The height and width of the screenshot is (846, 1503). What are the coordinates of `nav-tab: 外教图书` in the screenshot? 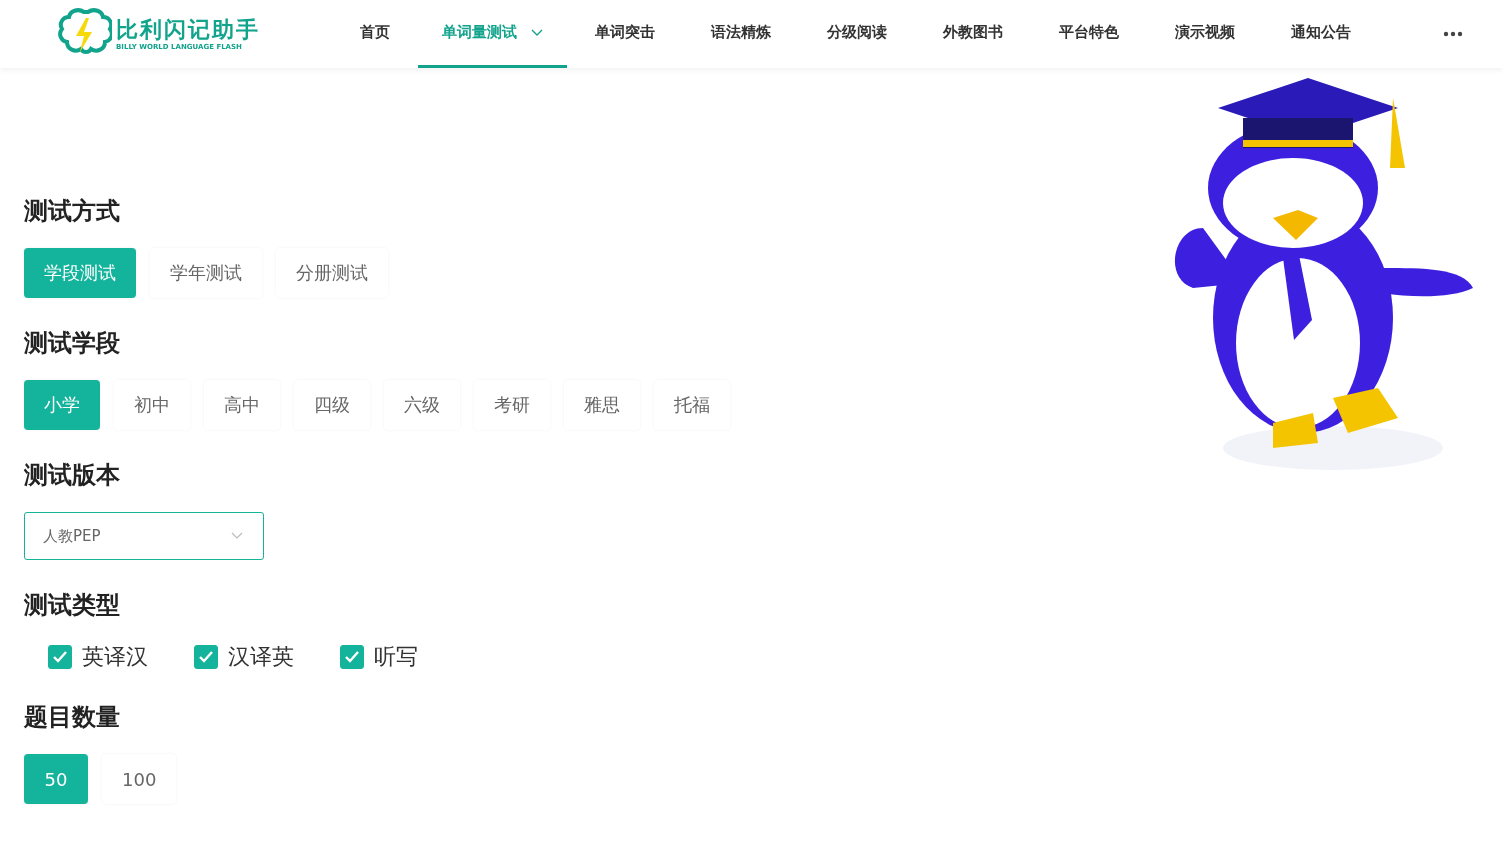 It's located at (973, 34).